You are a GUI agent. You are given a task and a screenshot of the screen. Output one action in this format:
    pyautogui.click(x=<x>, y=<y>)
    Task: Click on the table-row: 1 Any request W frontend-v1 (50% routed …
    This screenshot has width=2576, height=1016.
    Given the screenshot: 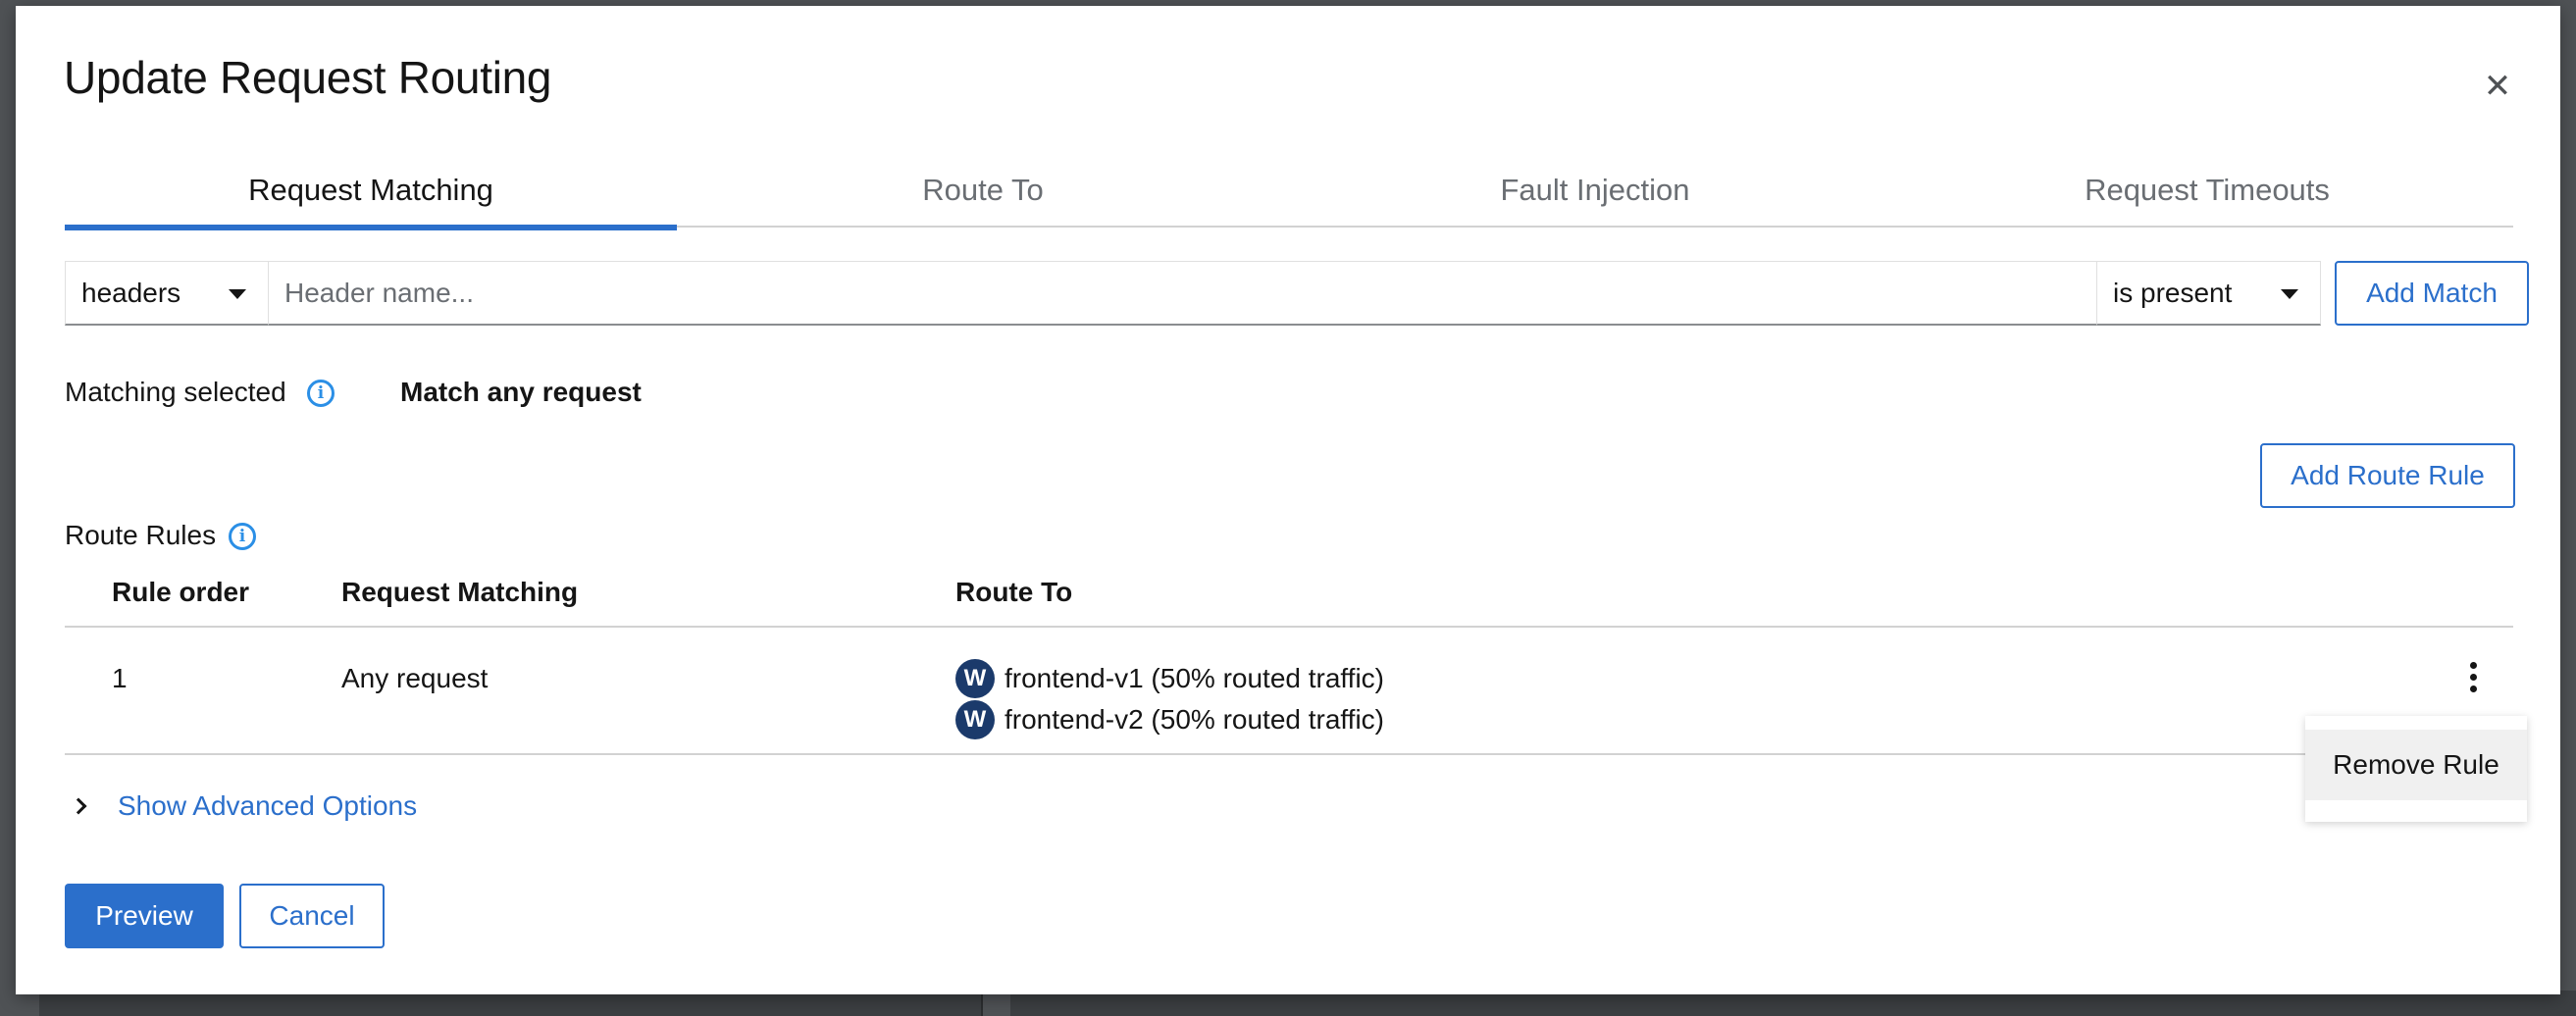 What is the action you would take?
    pyautogui.click(x=1289, y=692)
    